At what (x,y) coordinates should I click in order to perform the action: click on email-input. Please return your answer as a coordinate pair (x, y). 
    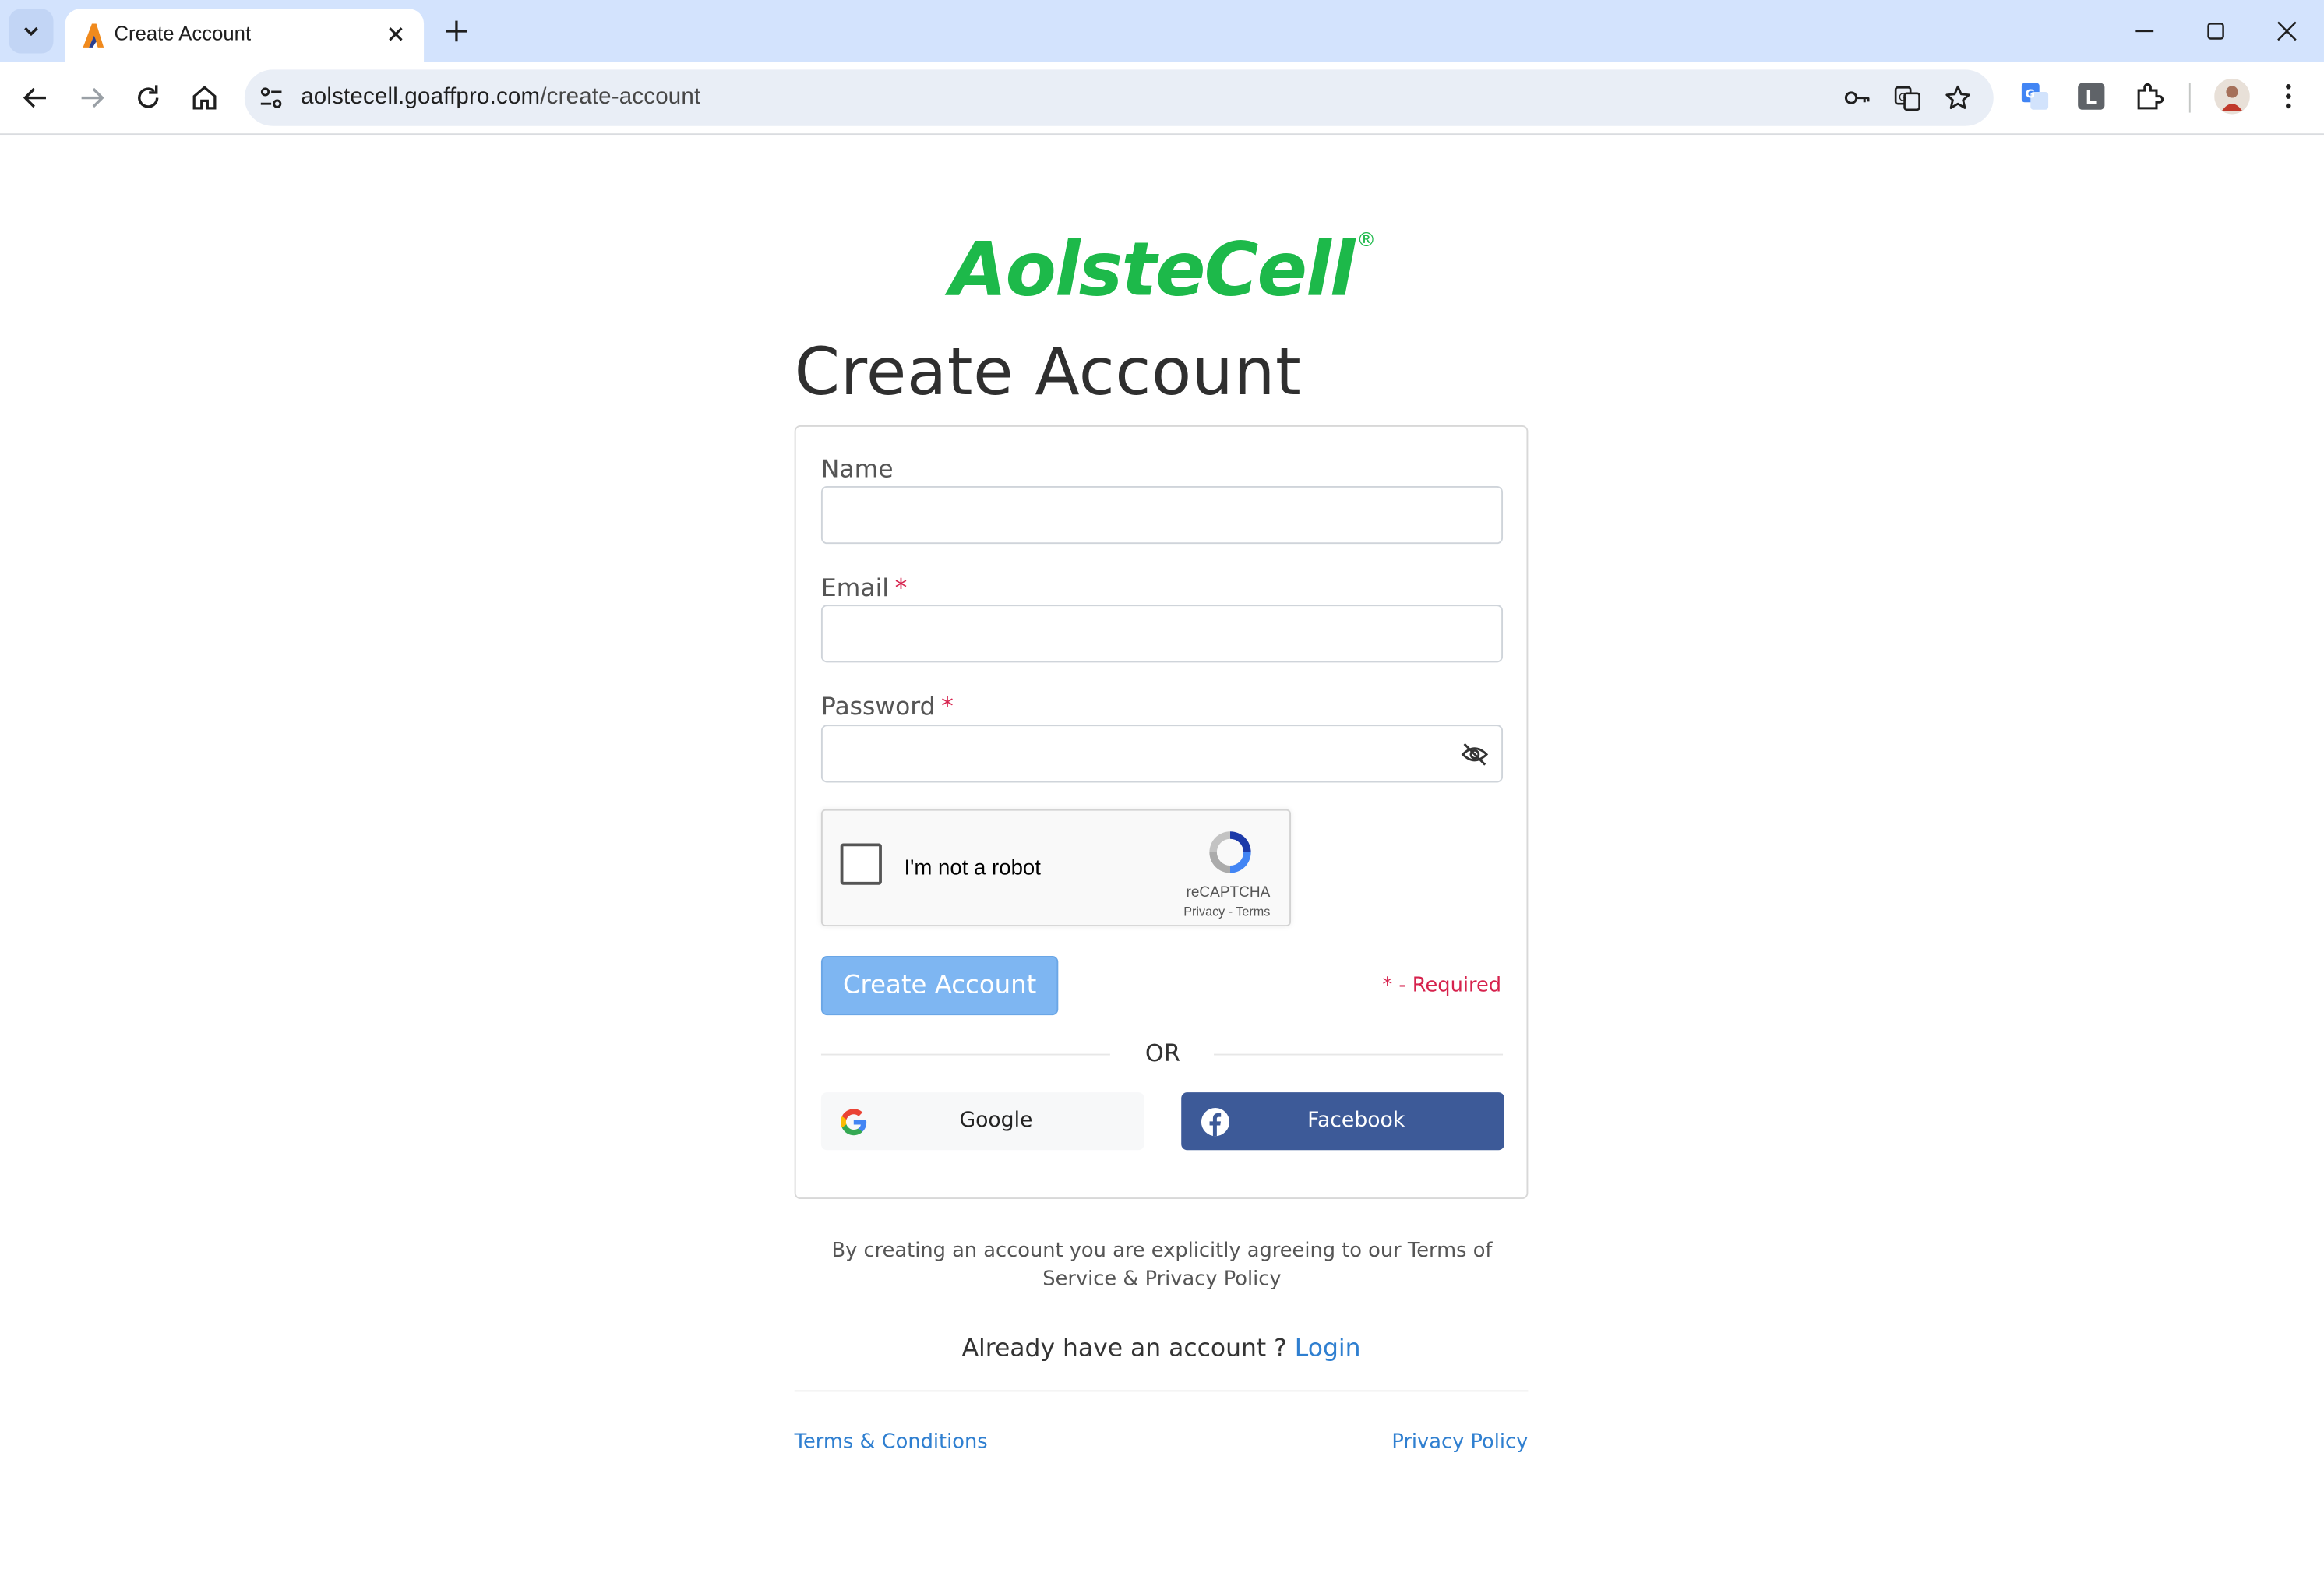
    Looking at the image, I should click on (1162, 634).